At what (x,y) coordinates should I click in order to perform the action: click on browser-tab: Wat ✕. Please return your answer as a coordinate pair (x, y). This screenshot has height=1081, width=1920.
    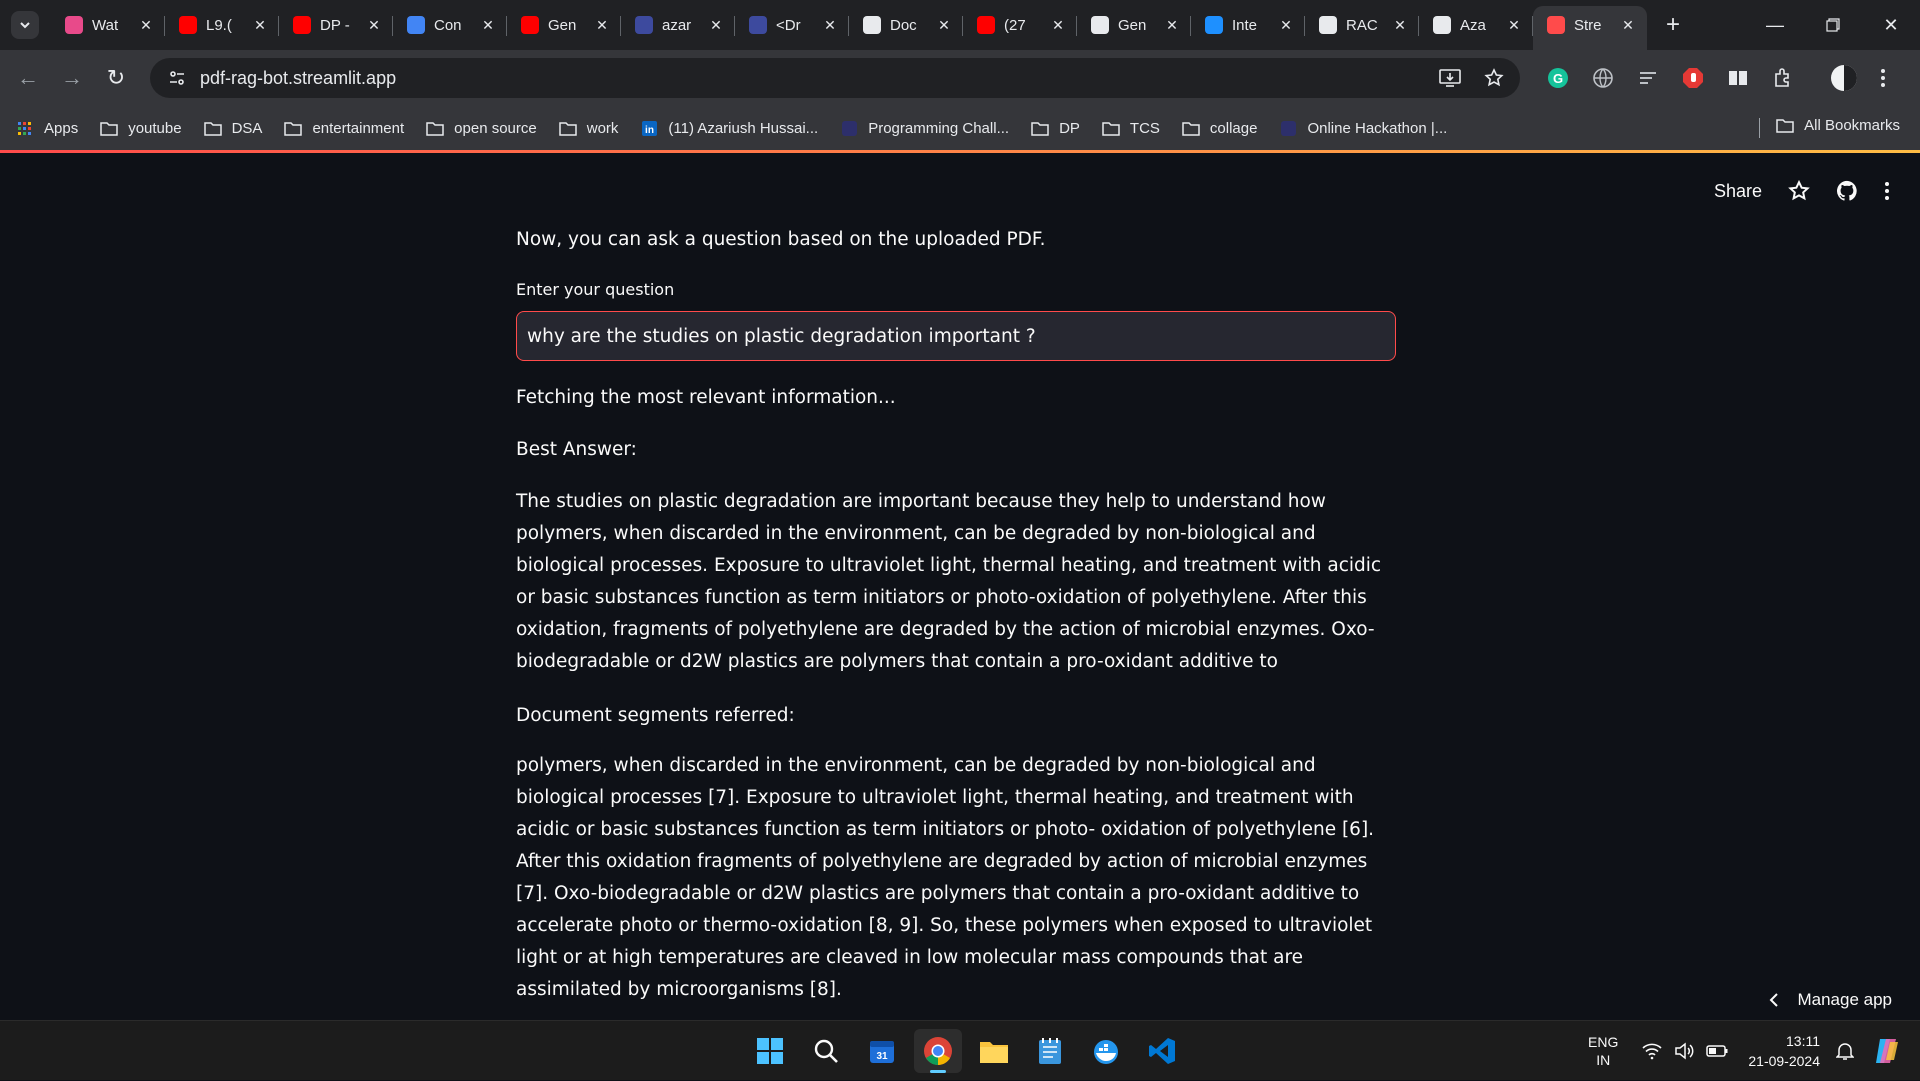
    Looking at the image, I should click on (108, 25).